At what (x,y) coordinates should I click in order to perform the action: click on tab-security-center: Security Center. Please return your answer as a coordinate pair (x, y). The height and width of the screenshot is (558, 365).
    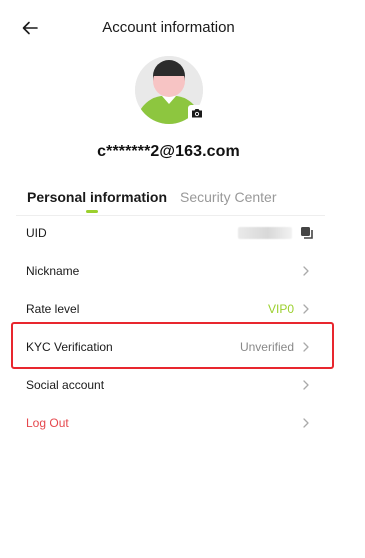
    Looking at the image, I should click on (228, 197).